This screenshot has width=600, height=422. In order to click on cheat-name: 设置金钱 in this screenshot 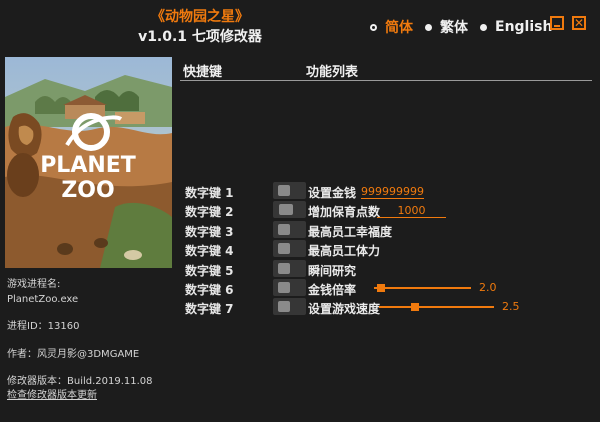, I will do `click(332, 193)`.